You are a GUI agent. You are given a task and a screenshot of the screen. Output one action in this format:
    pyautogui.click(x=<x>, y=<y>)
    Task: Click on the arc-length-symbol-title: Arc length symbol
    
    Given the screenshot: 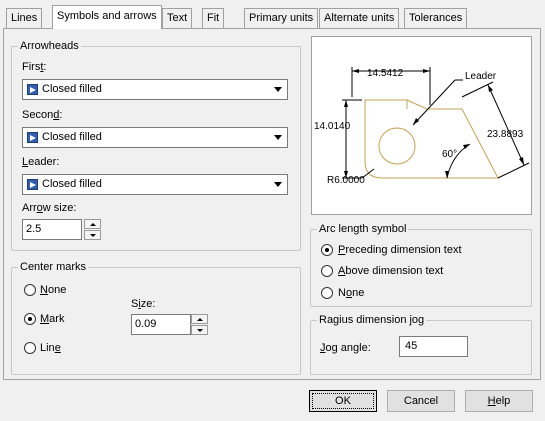 What is the action you would take?
    pyautogui.click(x=363, y=229)
    